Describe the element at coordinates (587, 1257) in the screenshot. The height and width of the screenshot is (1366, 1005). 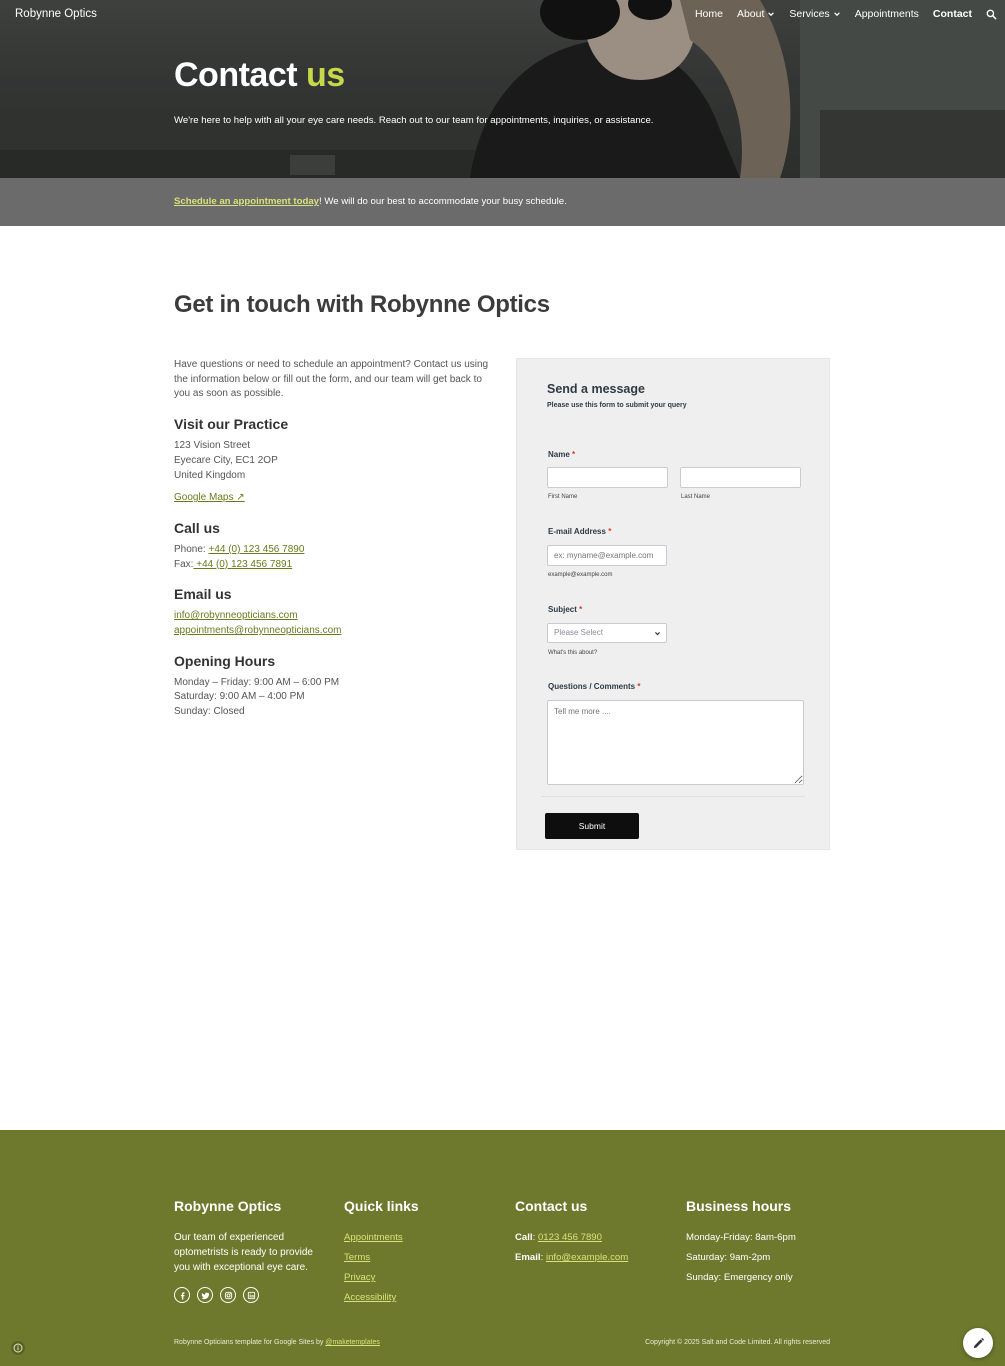
I see `footer-email-link: info@example.com` at that location.